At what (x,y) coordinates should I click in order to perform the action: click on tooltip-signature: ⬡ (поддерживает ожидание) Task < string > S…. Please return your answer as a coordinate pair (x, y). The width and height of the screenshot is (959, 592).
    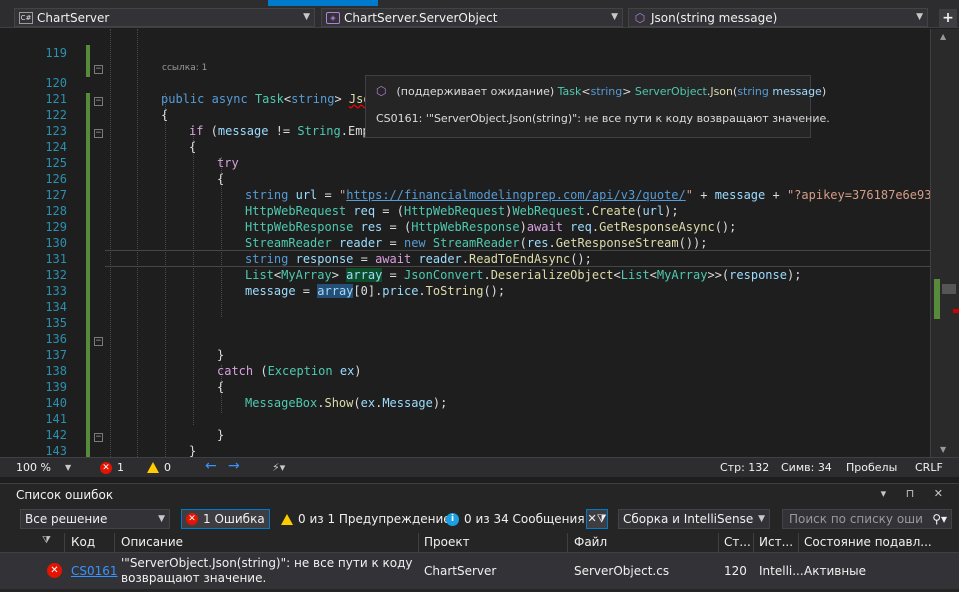
    Looking at the image, I should click on (601, 91).